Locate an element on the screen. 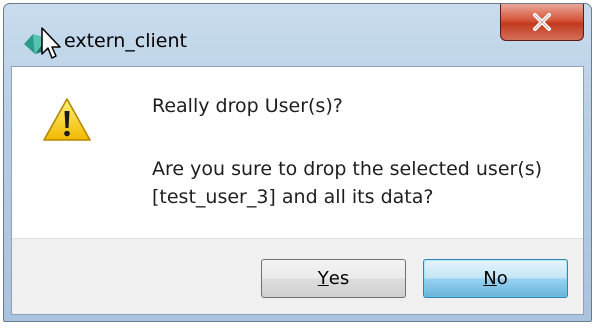 Image resolution: width=599 pixels, height=329 pixels. no-button: No is located at coordinates (495, 278).